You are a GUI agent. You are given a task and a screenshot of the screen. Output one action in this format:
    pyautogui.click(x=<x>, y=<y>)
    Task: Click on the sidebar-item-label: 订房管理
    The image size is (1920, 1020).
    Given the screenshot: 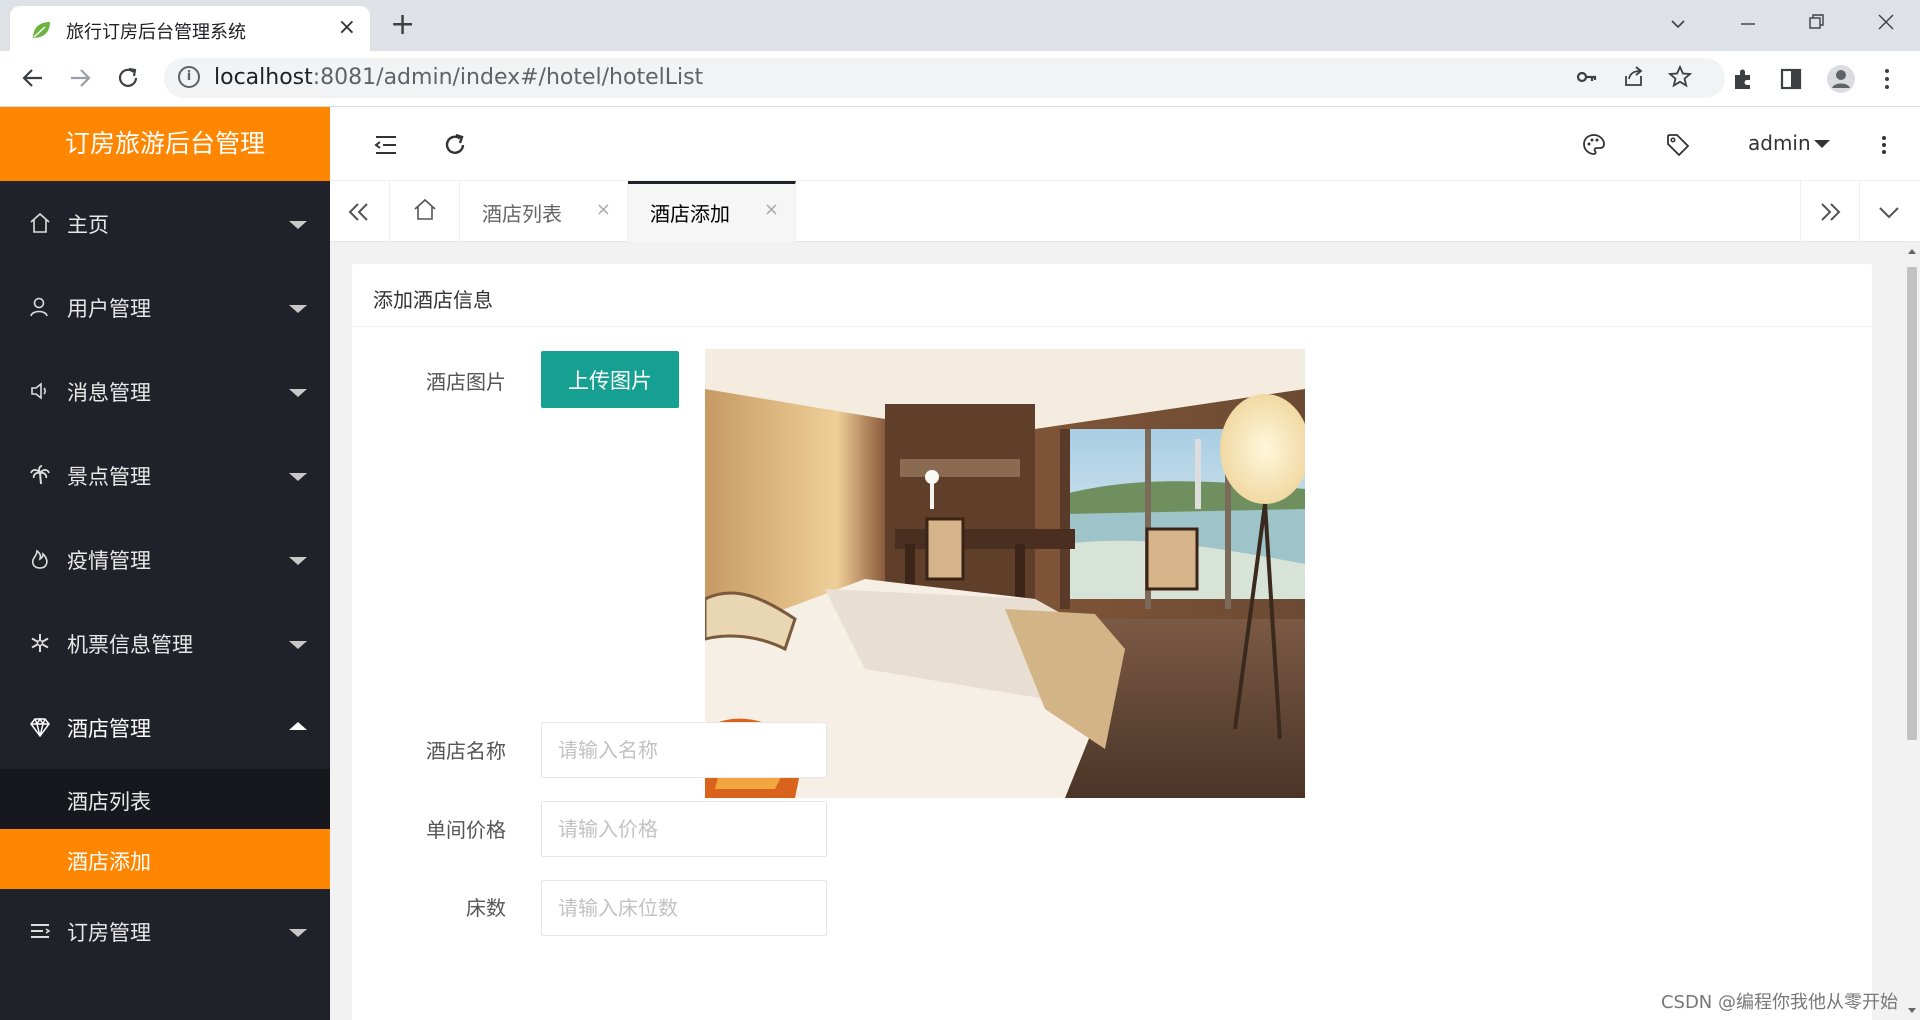 What is the action you would take?
    pyautogui.click(x=109, y=933)
    